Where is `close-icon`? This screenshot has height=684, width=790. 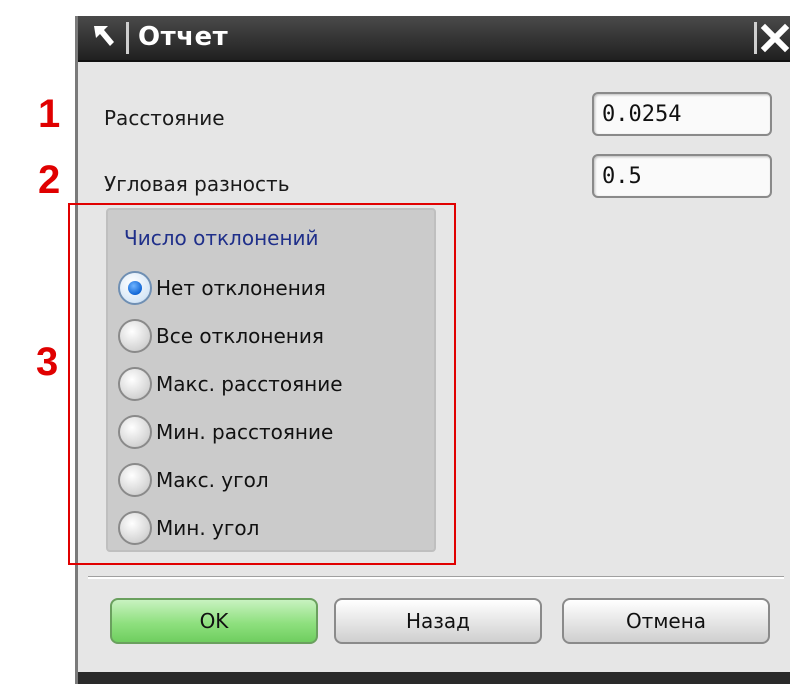 close-icon is located at coordinates (775, 38).